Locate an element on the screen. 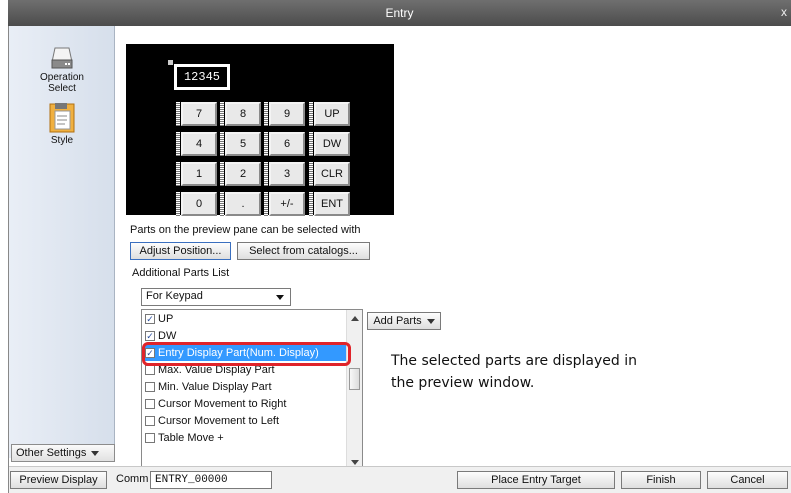  sidebar-item-label-operation: Operation Select is located at coordinates (62, 83).